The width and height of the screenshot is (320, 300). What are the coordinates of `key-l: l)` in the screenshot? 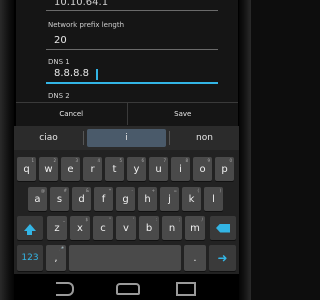 It's located at (213, 199).